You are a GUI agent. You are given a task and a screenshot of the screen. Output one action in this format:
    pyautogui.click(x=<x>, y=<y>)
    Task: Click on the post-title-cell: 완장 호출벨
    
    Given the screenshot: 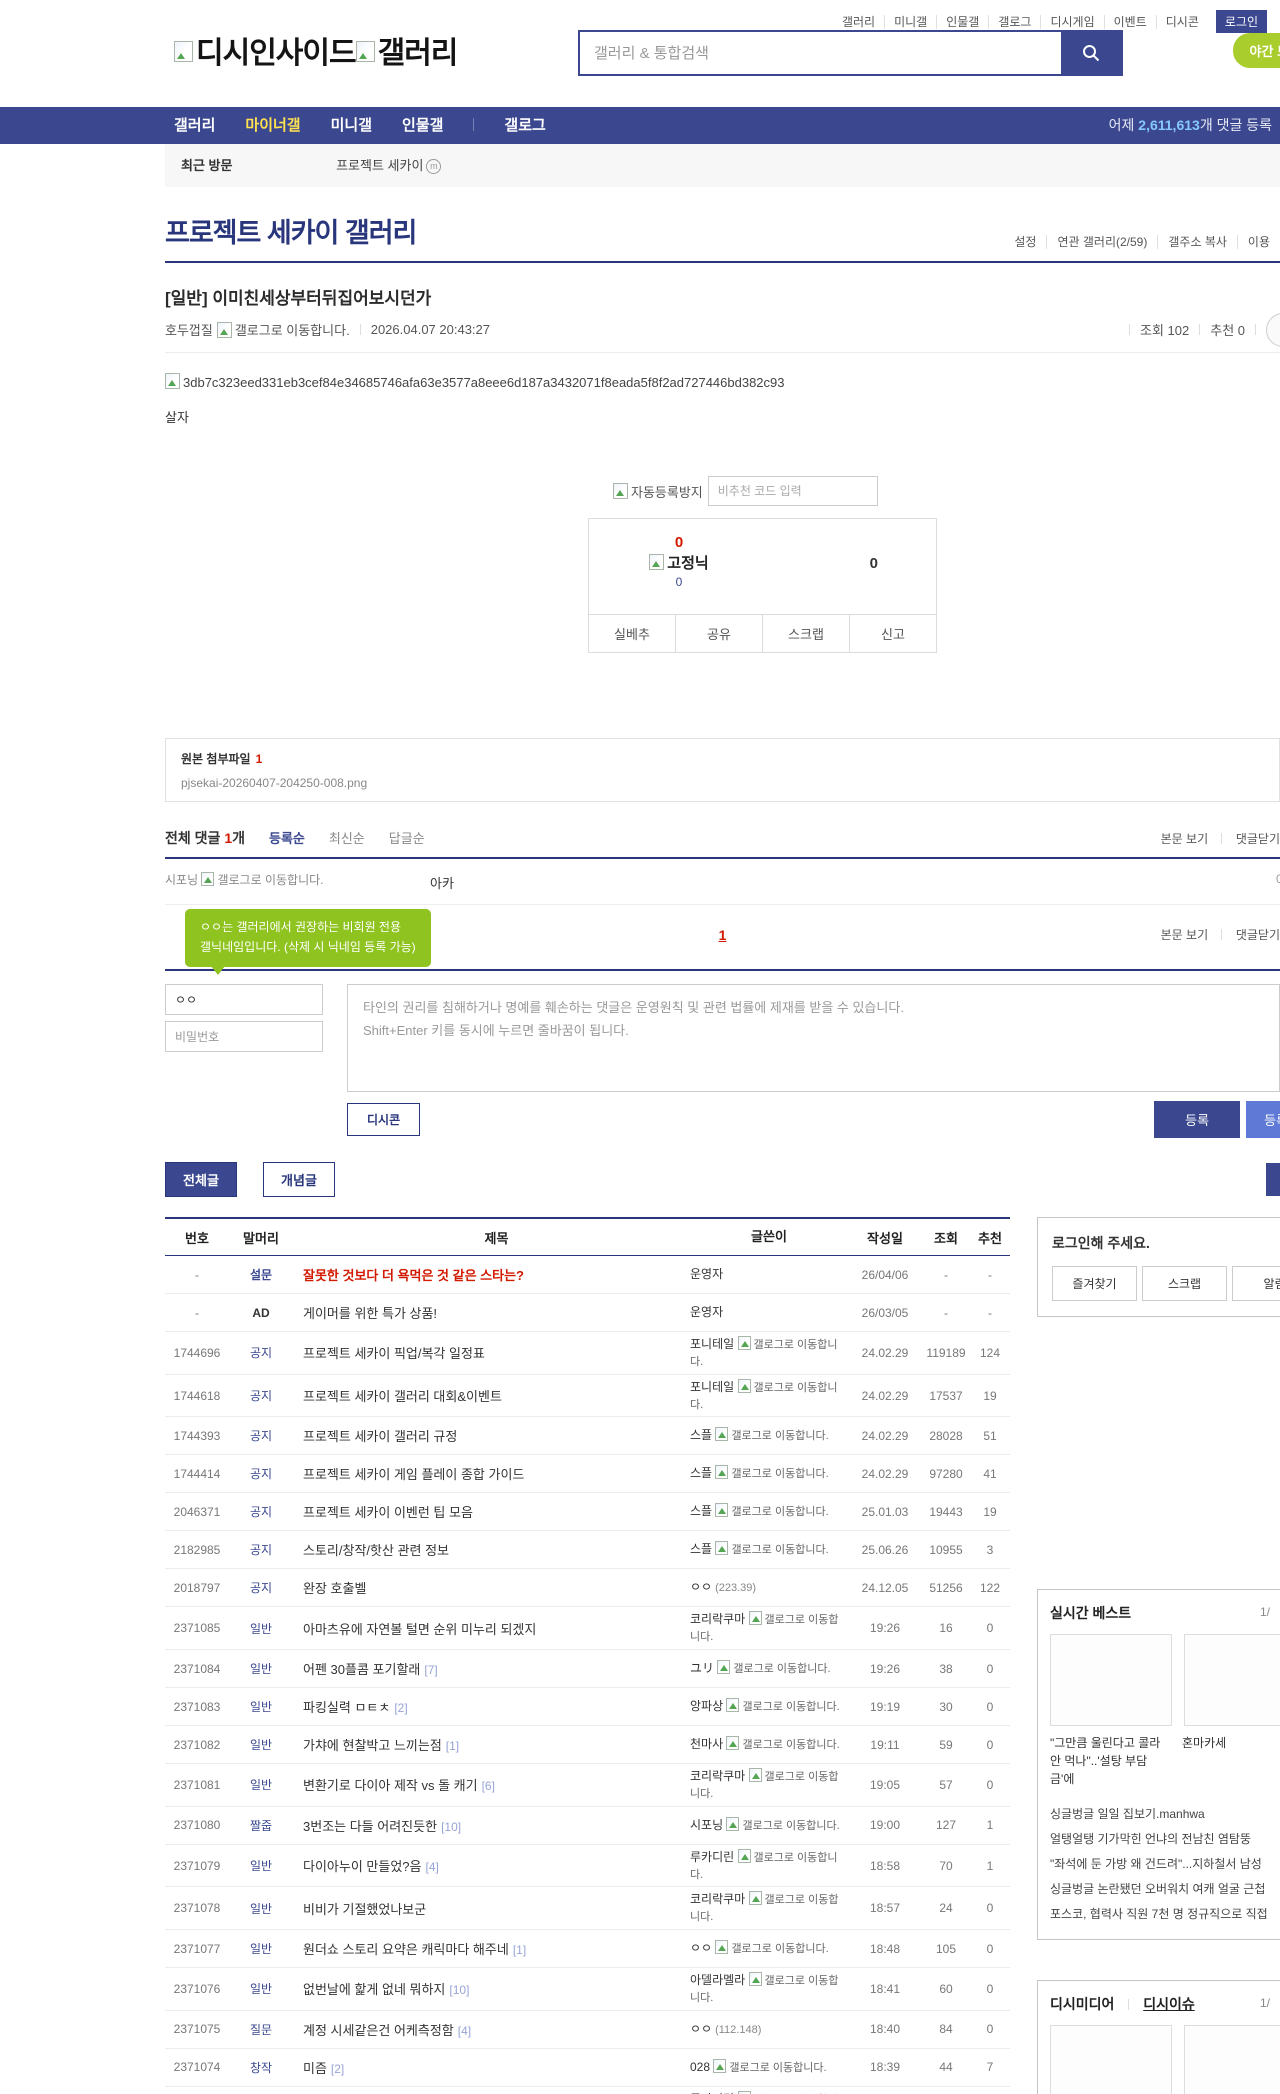 What is the action you would take?
    pyautogui.click(x=491, y=1587)
    